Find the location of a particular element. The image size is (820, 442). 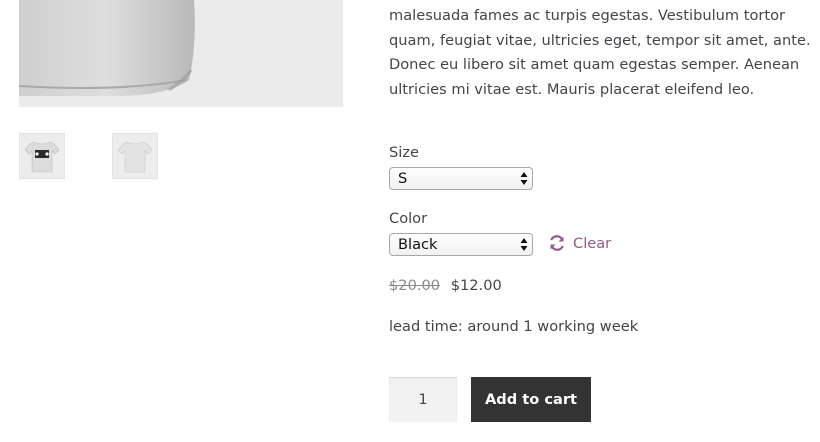

clear-label: Clear is located at coordinates (592, 243).